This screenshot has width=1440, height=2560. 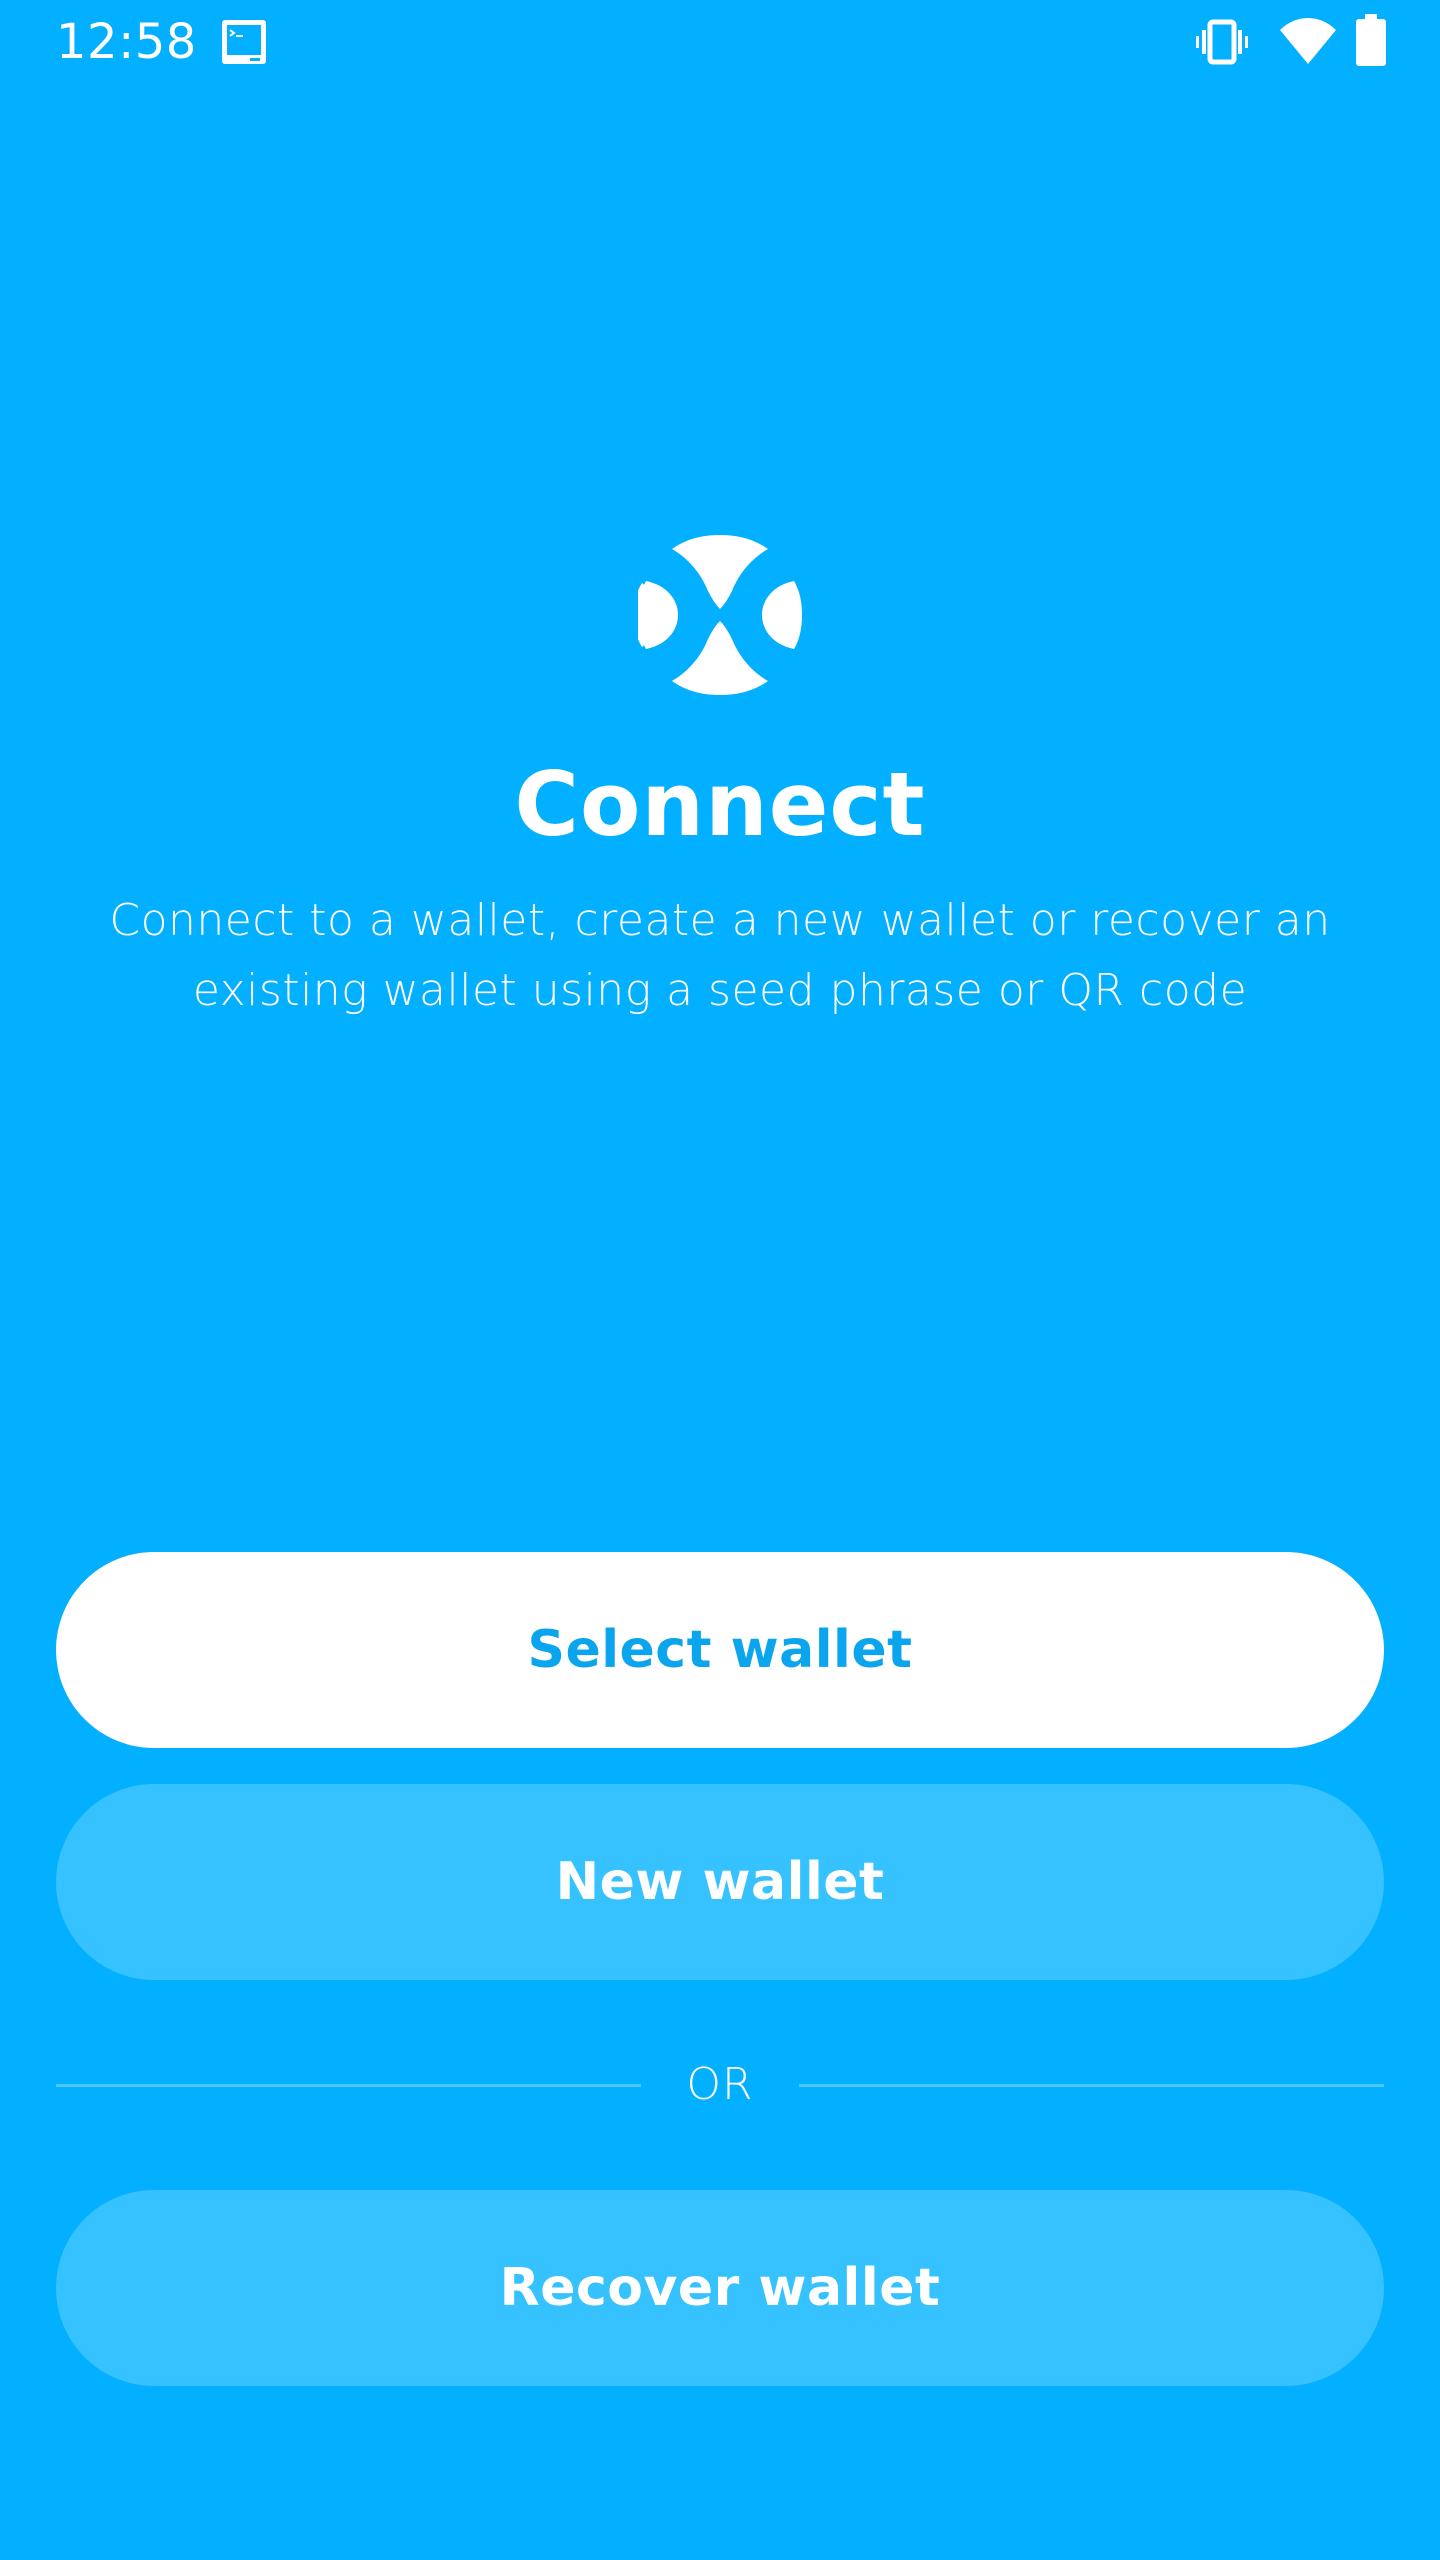 I want to click on divider-label: OR, so click(x=720, y=2084).